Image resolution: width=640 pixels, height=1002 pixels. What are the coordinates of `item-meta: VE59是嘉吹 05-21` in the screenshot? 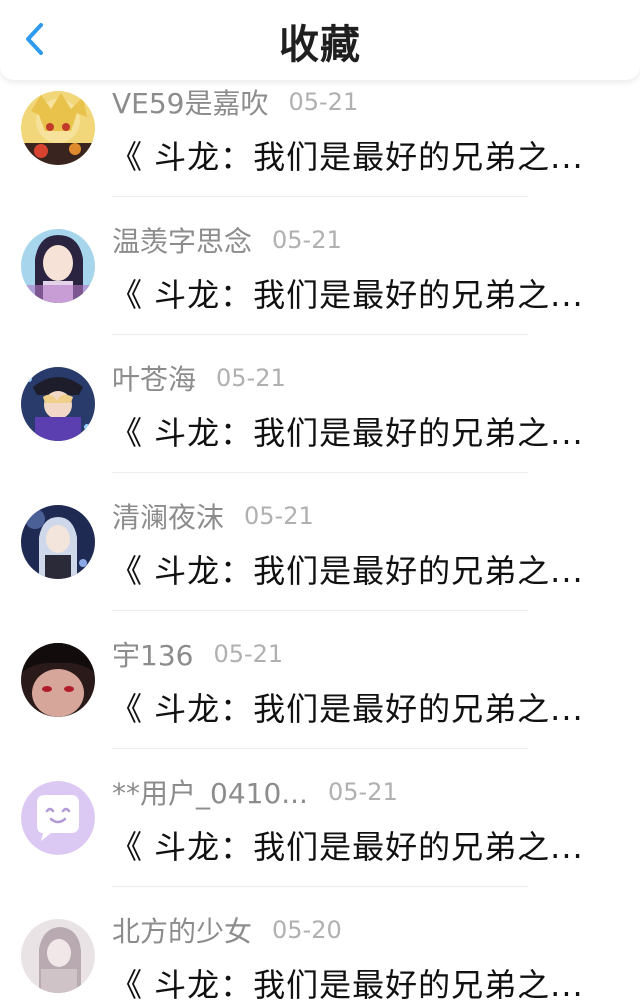 It's located at (235, 102).